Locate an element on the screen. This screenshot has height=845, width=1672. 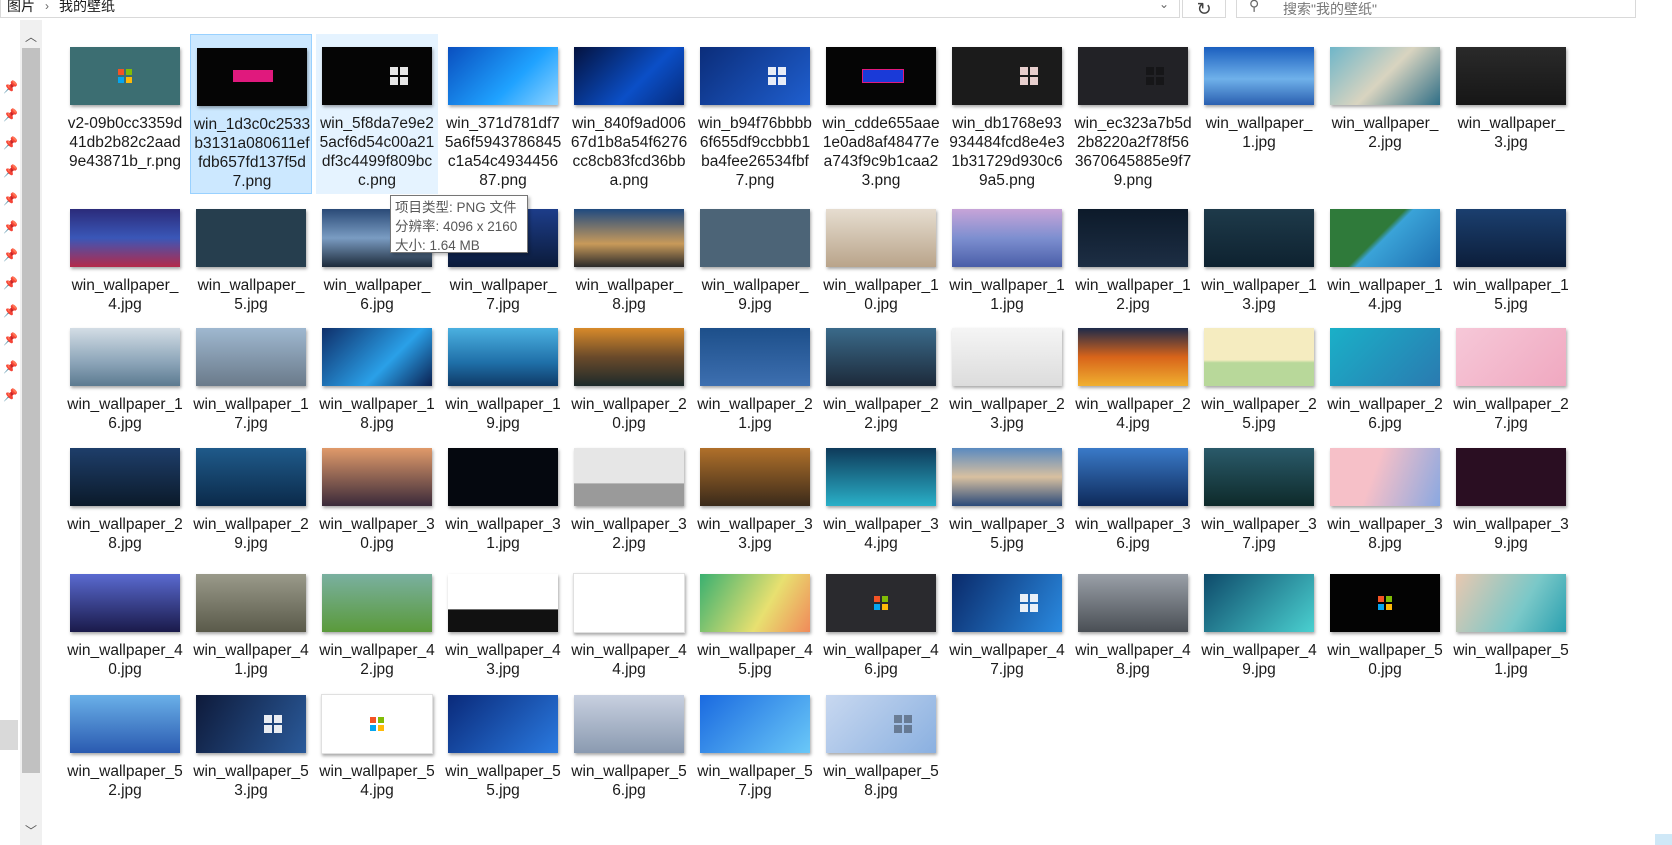
file-item: win_wallpaper_41.jpg is located at coordinates (251, 620).